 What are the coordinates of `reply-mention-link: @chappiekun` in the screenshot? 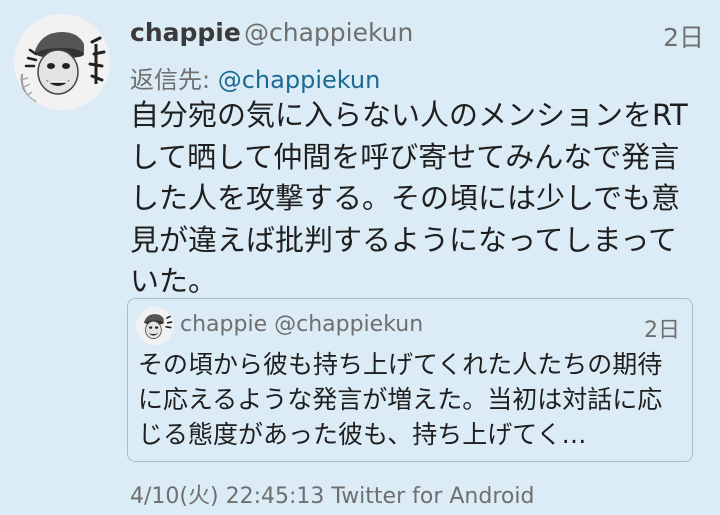 It's located at (299, 80).